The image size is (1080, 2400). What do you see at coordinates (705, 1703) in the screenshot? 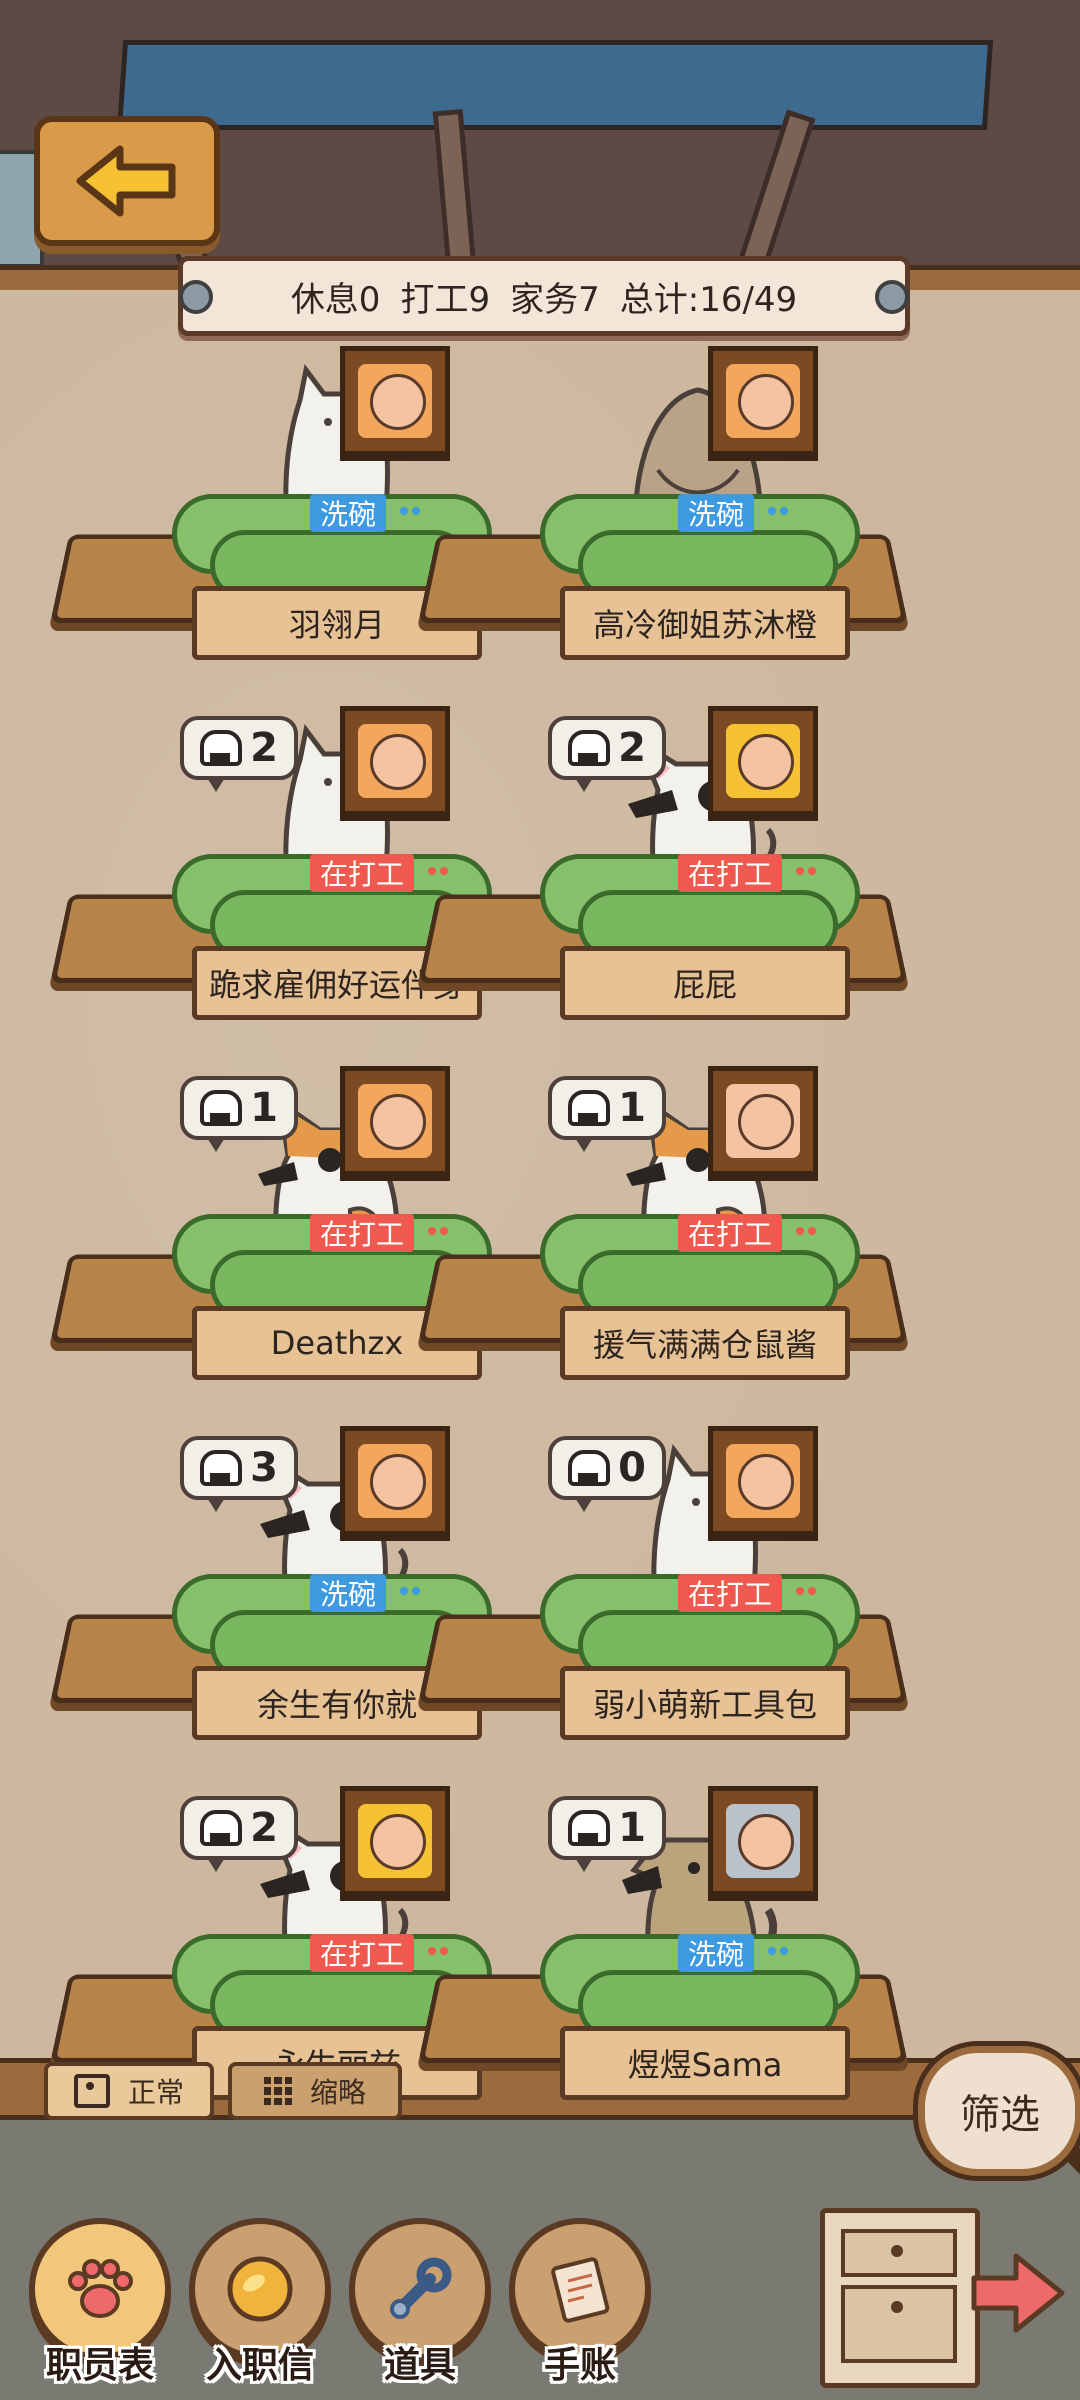
I see `staff-name: 弱小萌新工具包` at bounding box center [705, 1703].